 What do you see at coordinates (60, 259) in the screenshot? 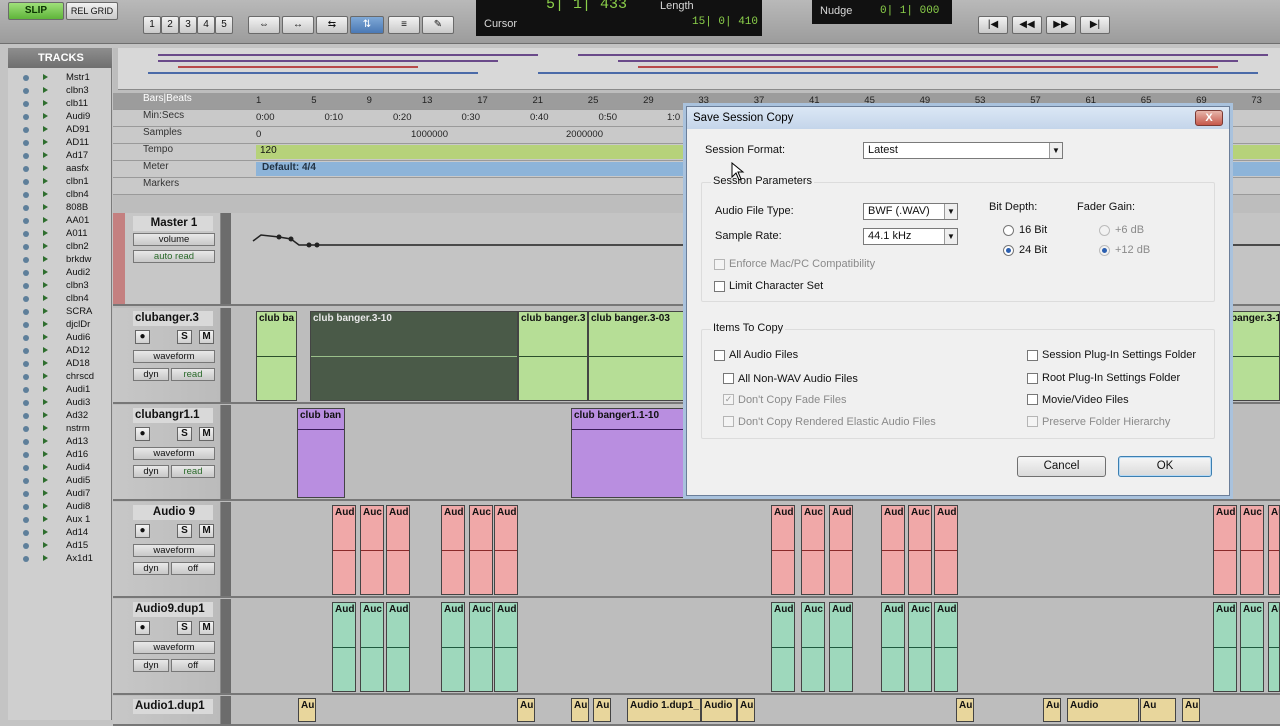
I see `track-list-item: brkdw` at bounding box center [60, 259].